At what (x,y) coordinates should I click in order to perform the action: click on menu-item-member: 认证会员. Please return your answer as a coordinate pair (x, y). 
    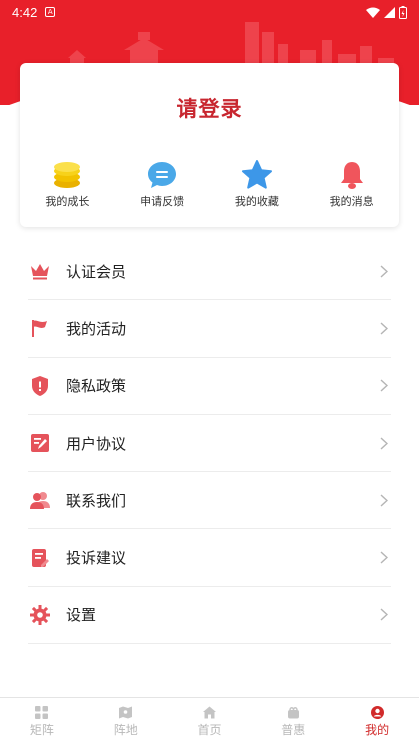
    Looking at the image, I should click on (209, 272).